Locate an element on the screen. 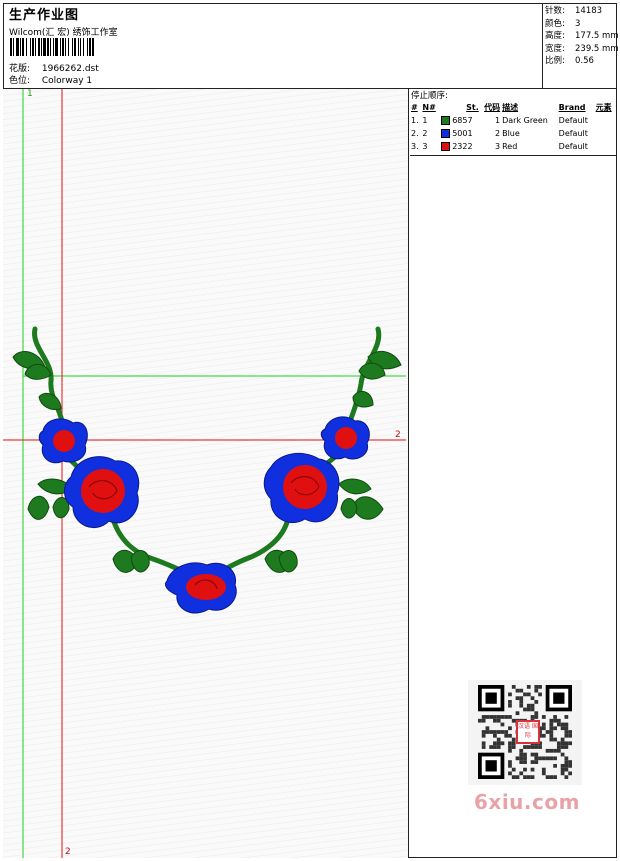  left-top-vine is located at coordinates (49, 381).